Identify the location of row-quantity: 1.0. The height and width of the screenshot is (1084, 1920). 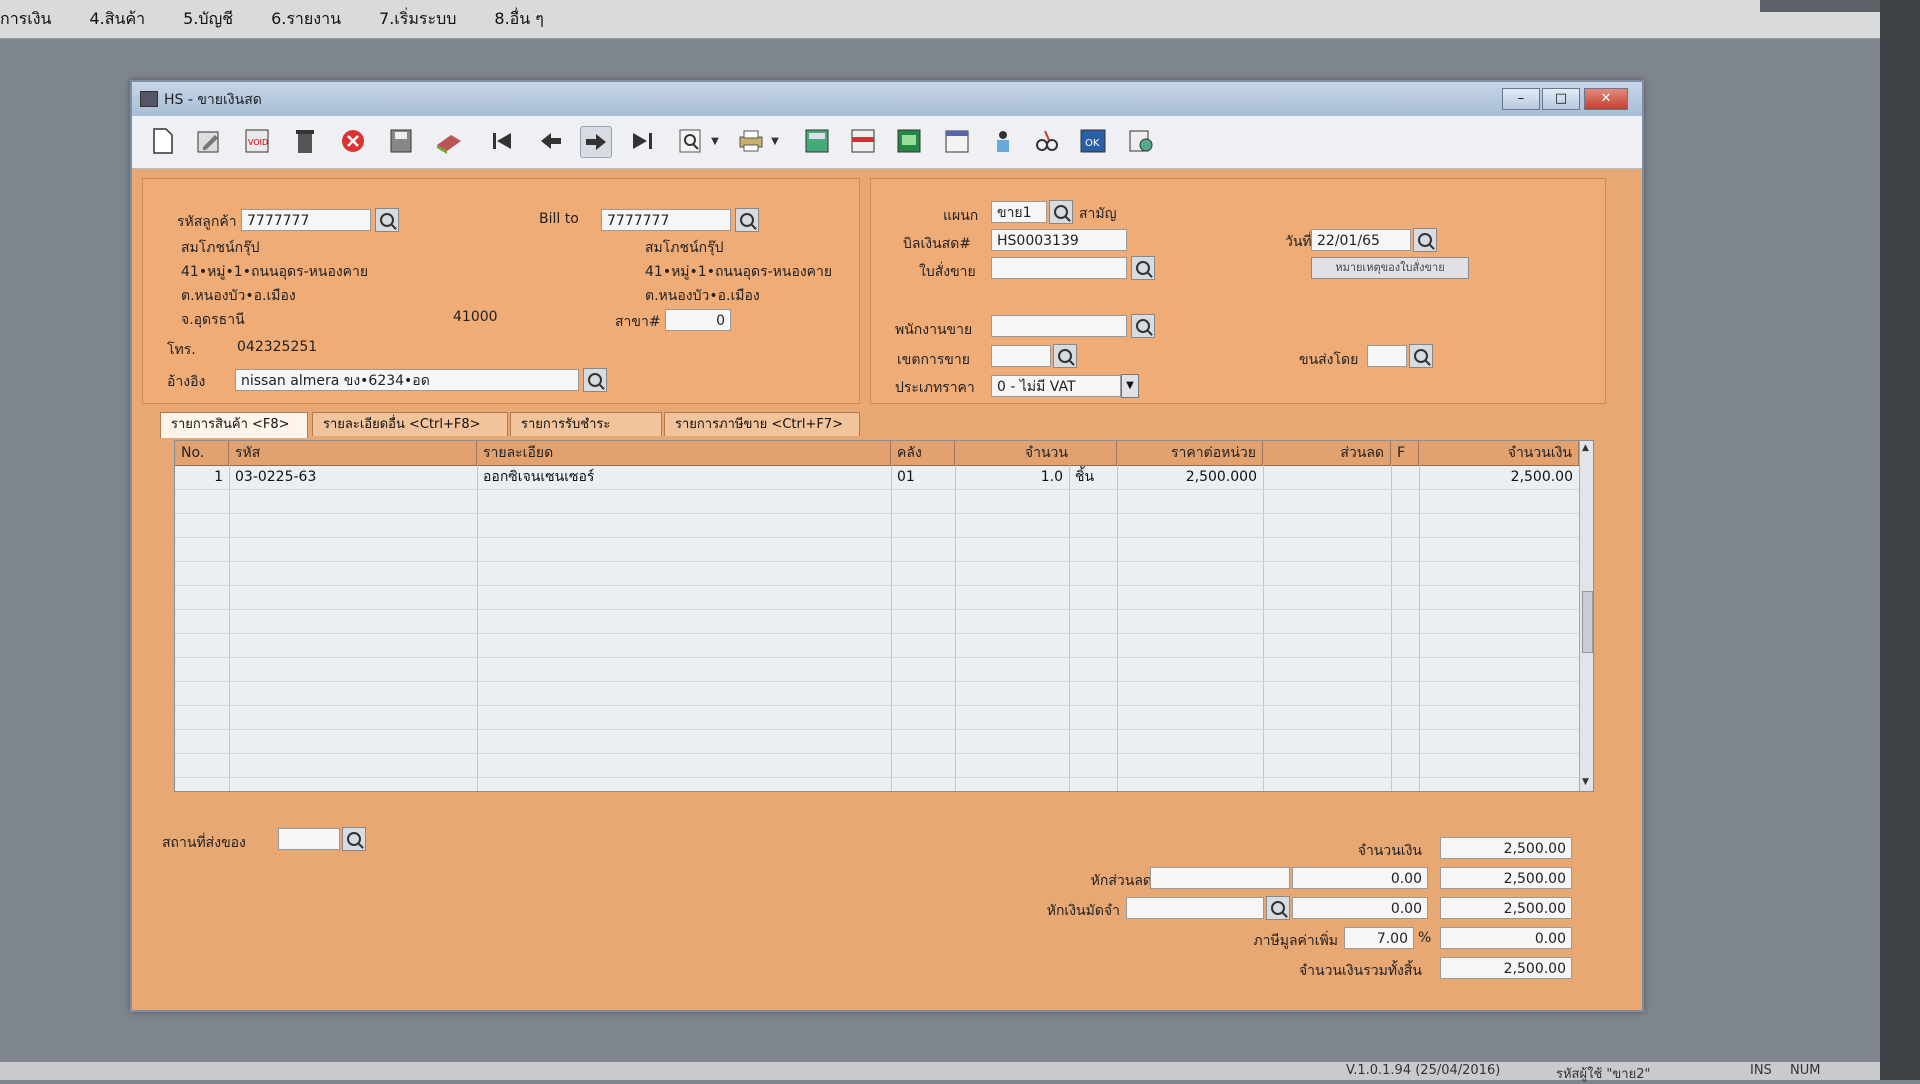
(1051, 477).